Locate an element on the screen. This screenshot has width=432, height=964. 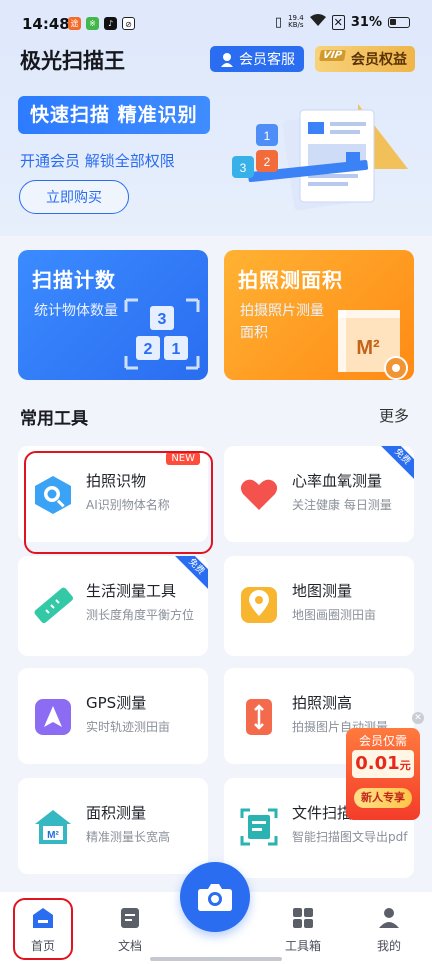
scan-count-desc: 统计物体数量 is located at coordinates (76, 311).